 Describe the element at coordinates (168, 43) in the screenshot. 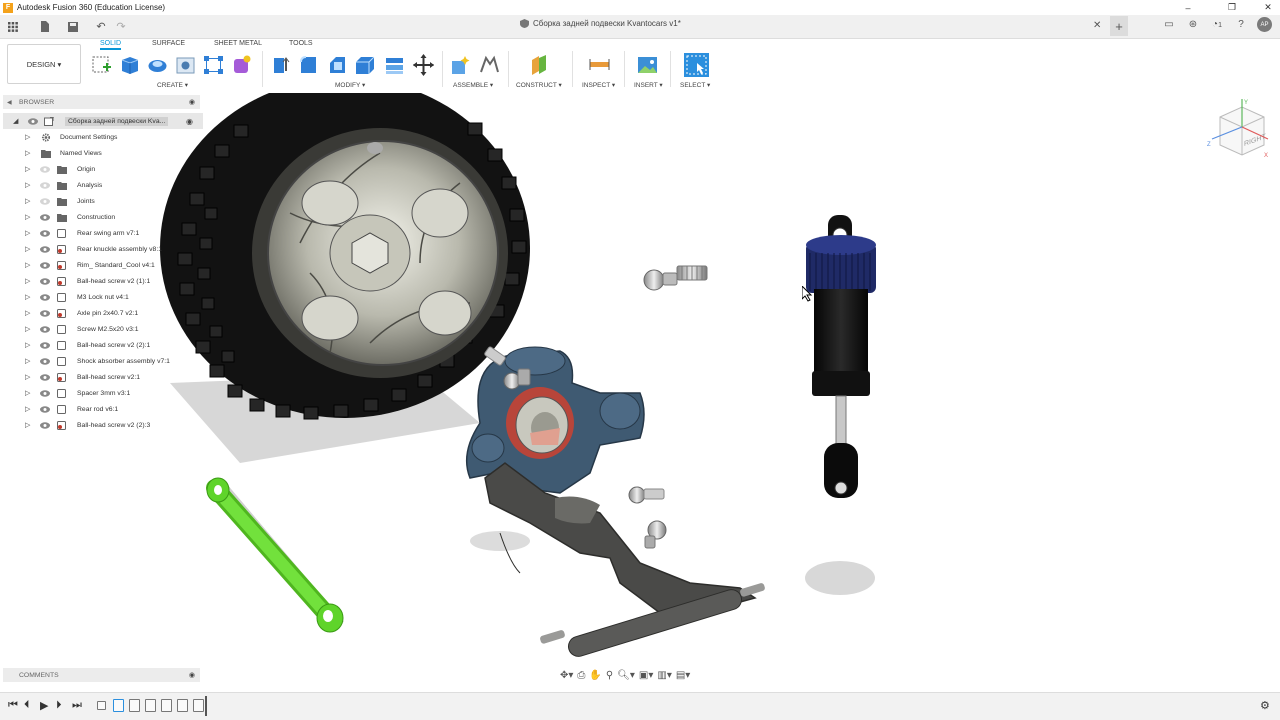

I see `tab-surface: SURFACE` at that location.